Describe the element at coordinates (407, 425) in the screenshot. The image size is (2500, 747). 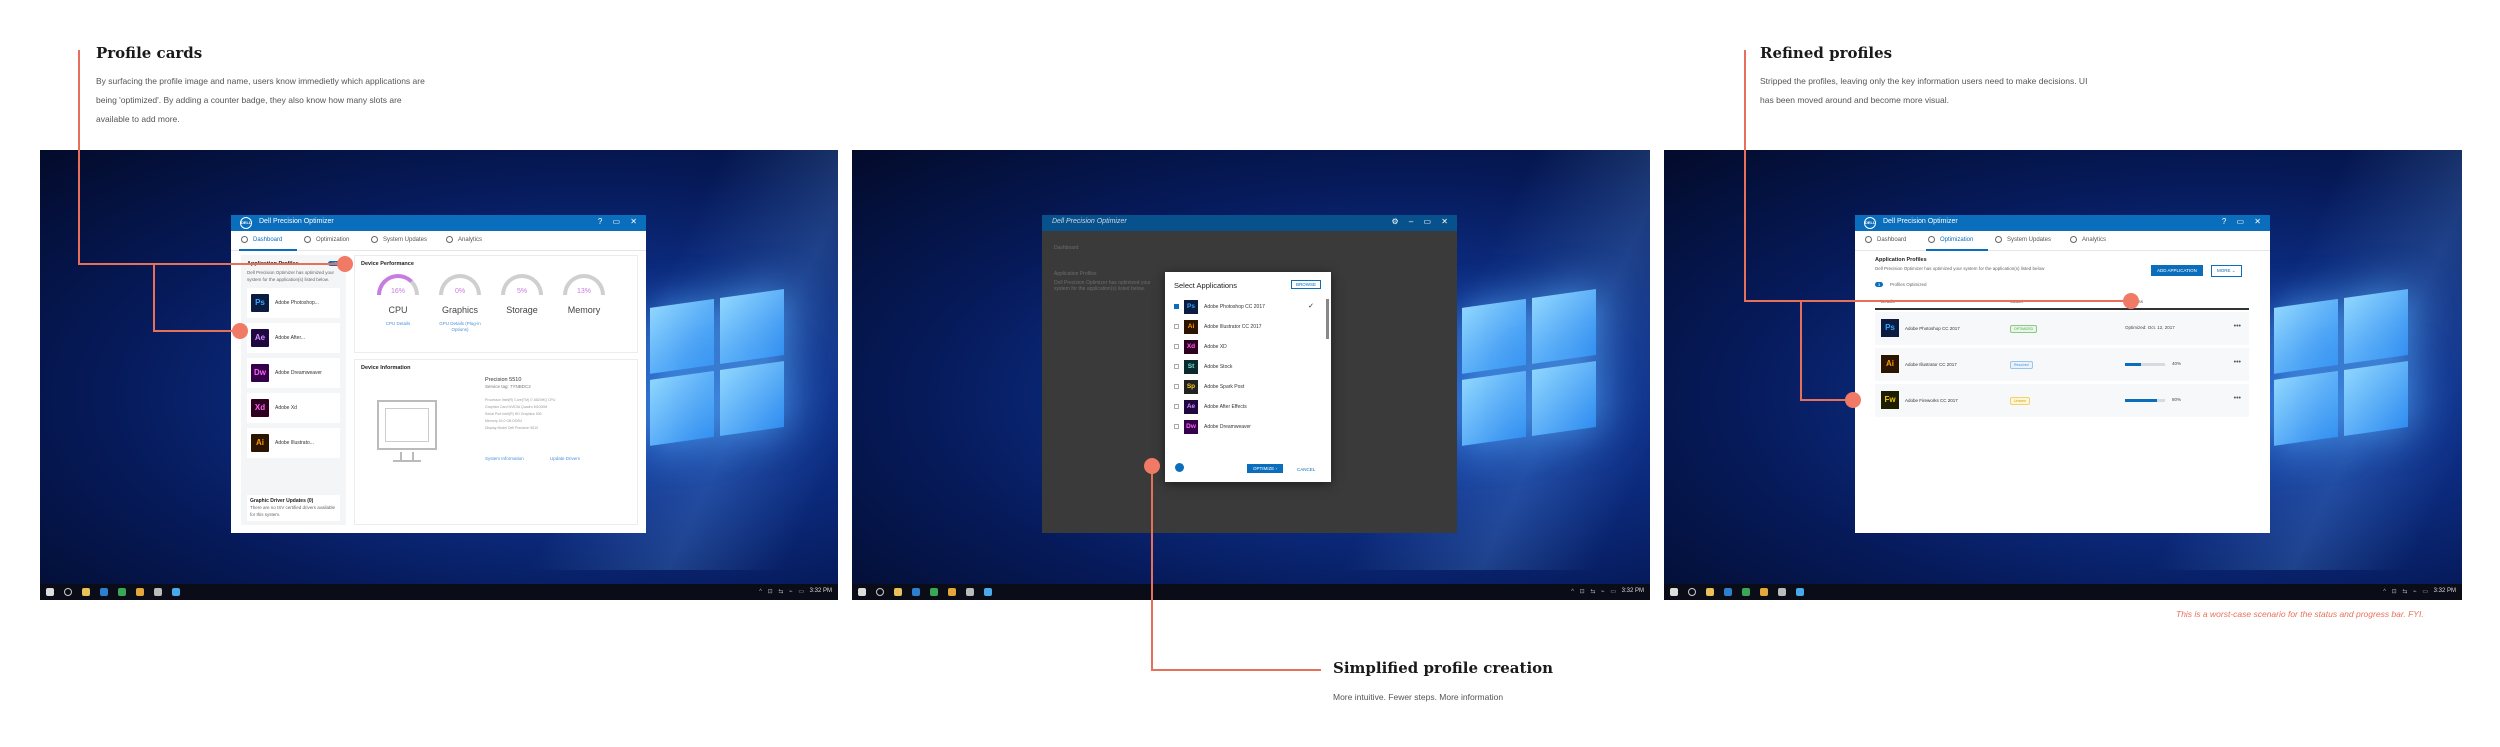
I see `monitor-icon` at that location.